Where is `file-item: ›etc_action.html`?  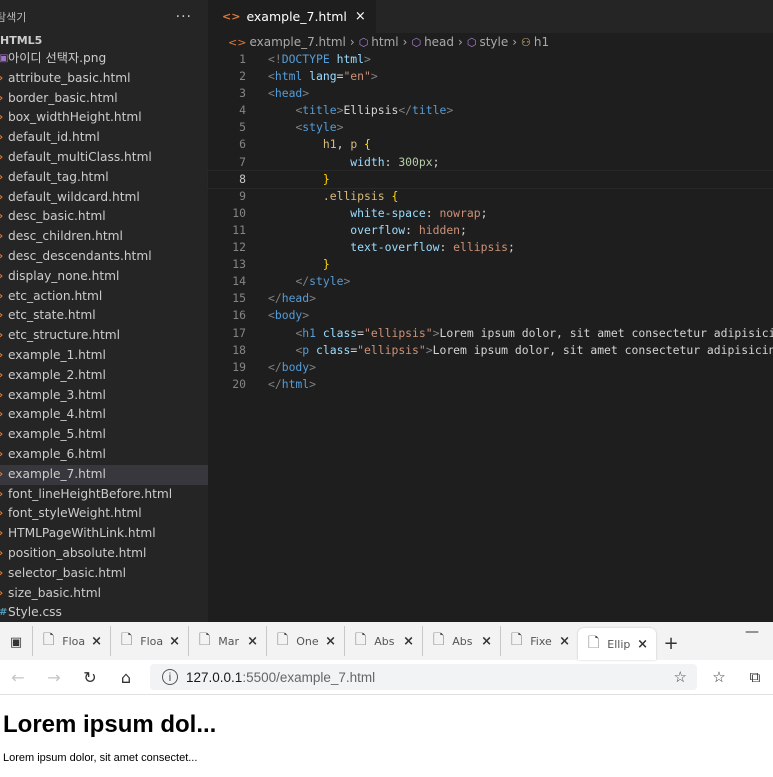
file-item: ›etc_action.html is located at coordinates (104, 297).